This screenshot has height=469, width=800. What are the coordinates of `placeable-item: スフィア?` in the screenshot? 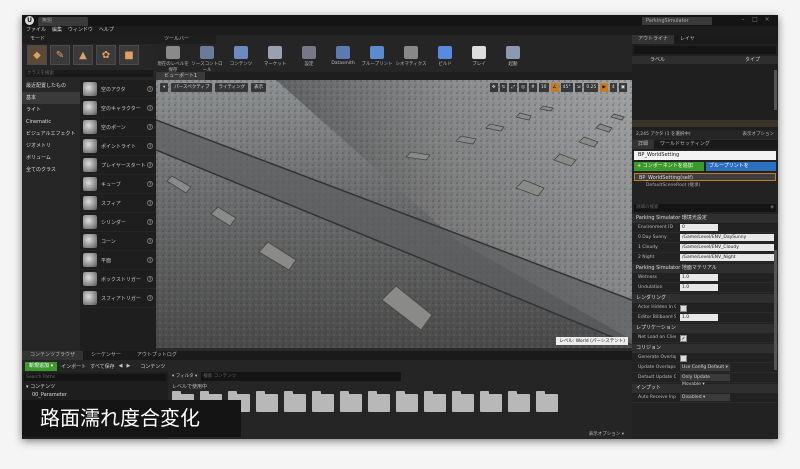 It's located at (118, 203).